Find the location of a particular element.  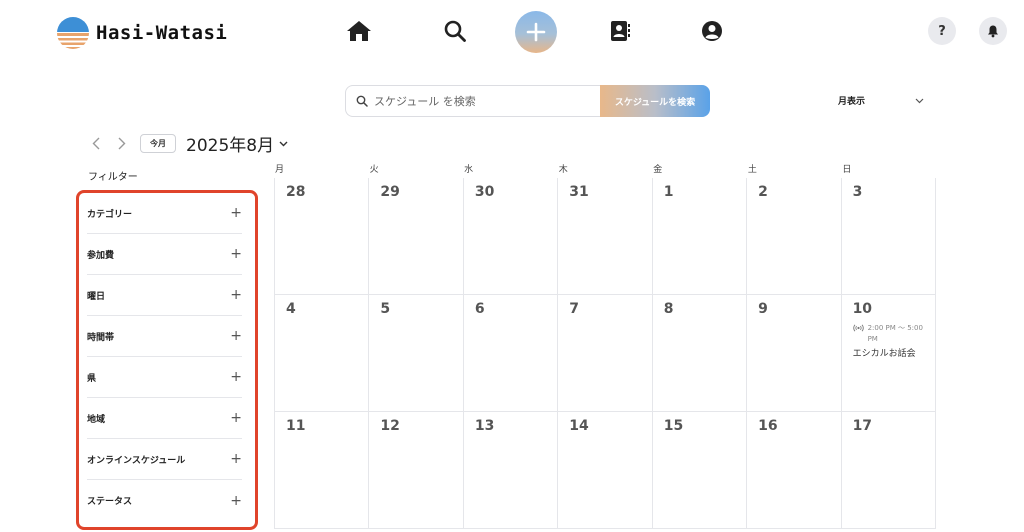

chevron-right-icon is located at coordinates (122, 143).